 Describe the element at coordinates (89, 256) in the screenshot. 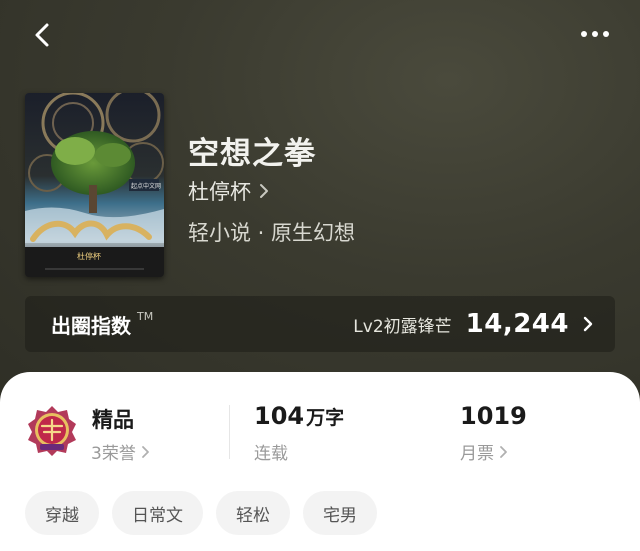

I see `svg-text: 杜停杯` at that location.